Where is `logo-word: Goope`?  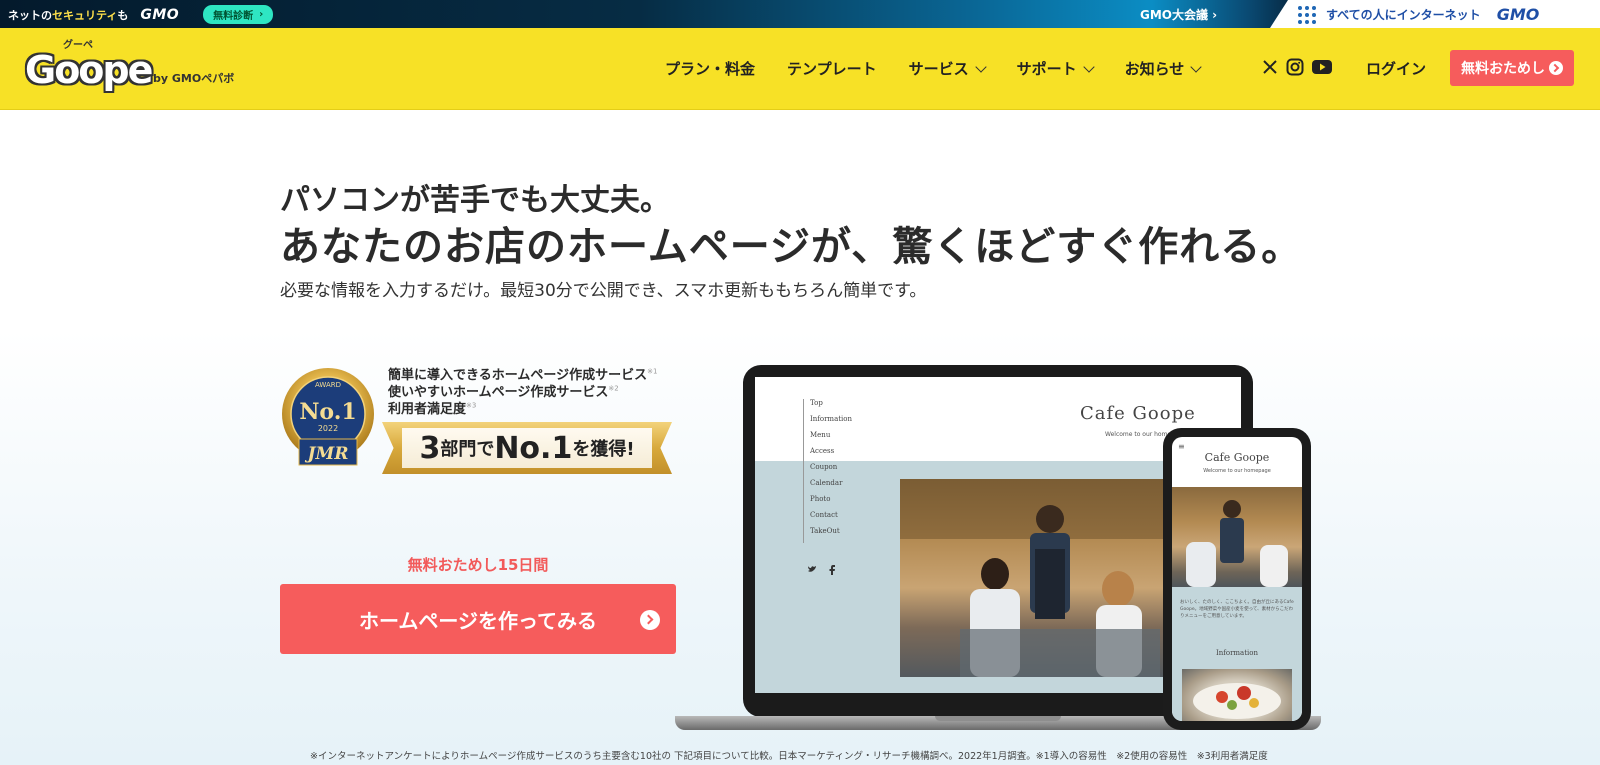 logo-word: Goope is located at coordinates (89, 70).